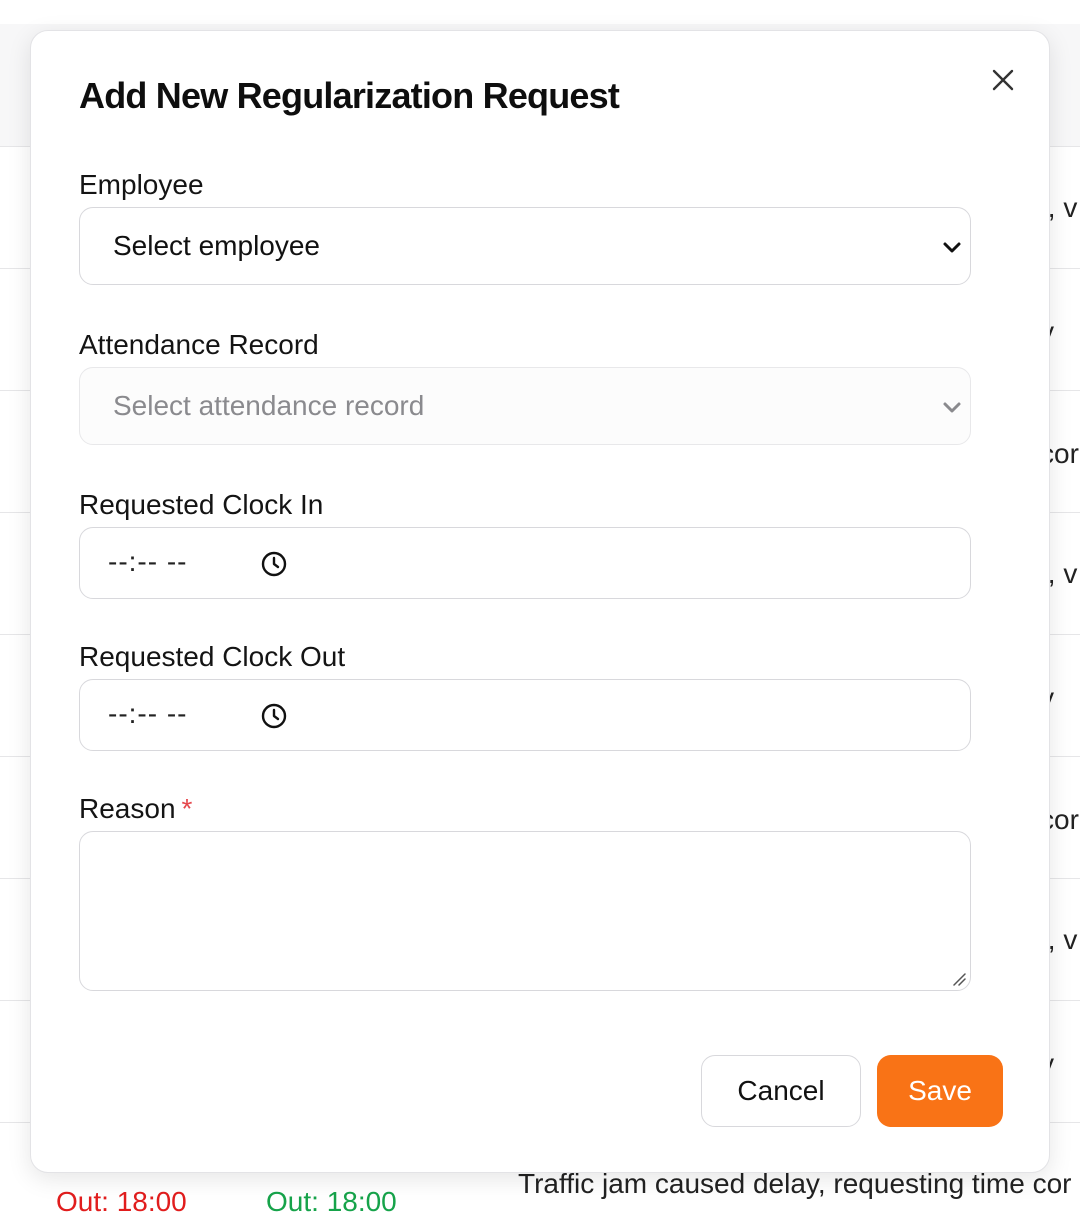 This screenshot has height=1218, width=1080. Describe the element at coordinates (127, 808) in the screenshot. I see `reason-label-text: Reason` at that location.